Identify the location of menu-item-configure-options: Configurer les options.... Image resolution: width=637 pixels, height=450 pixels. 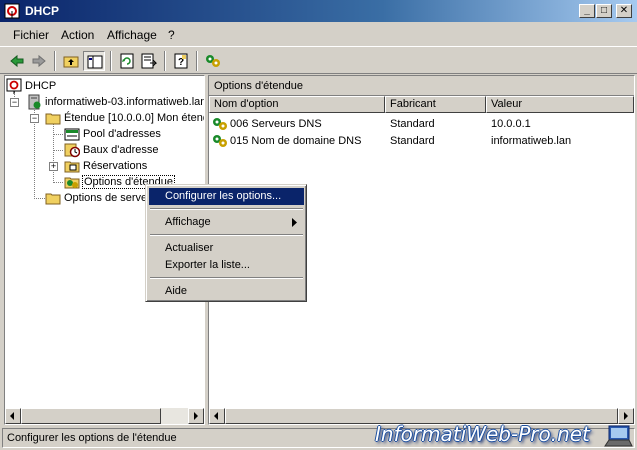
(226, 196).